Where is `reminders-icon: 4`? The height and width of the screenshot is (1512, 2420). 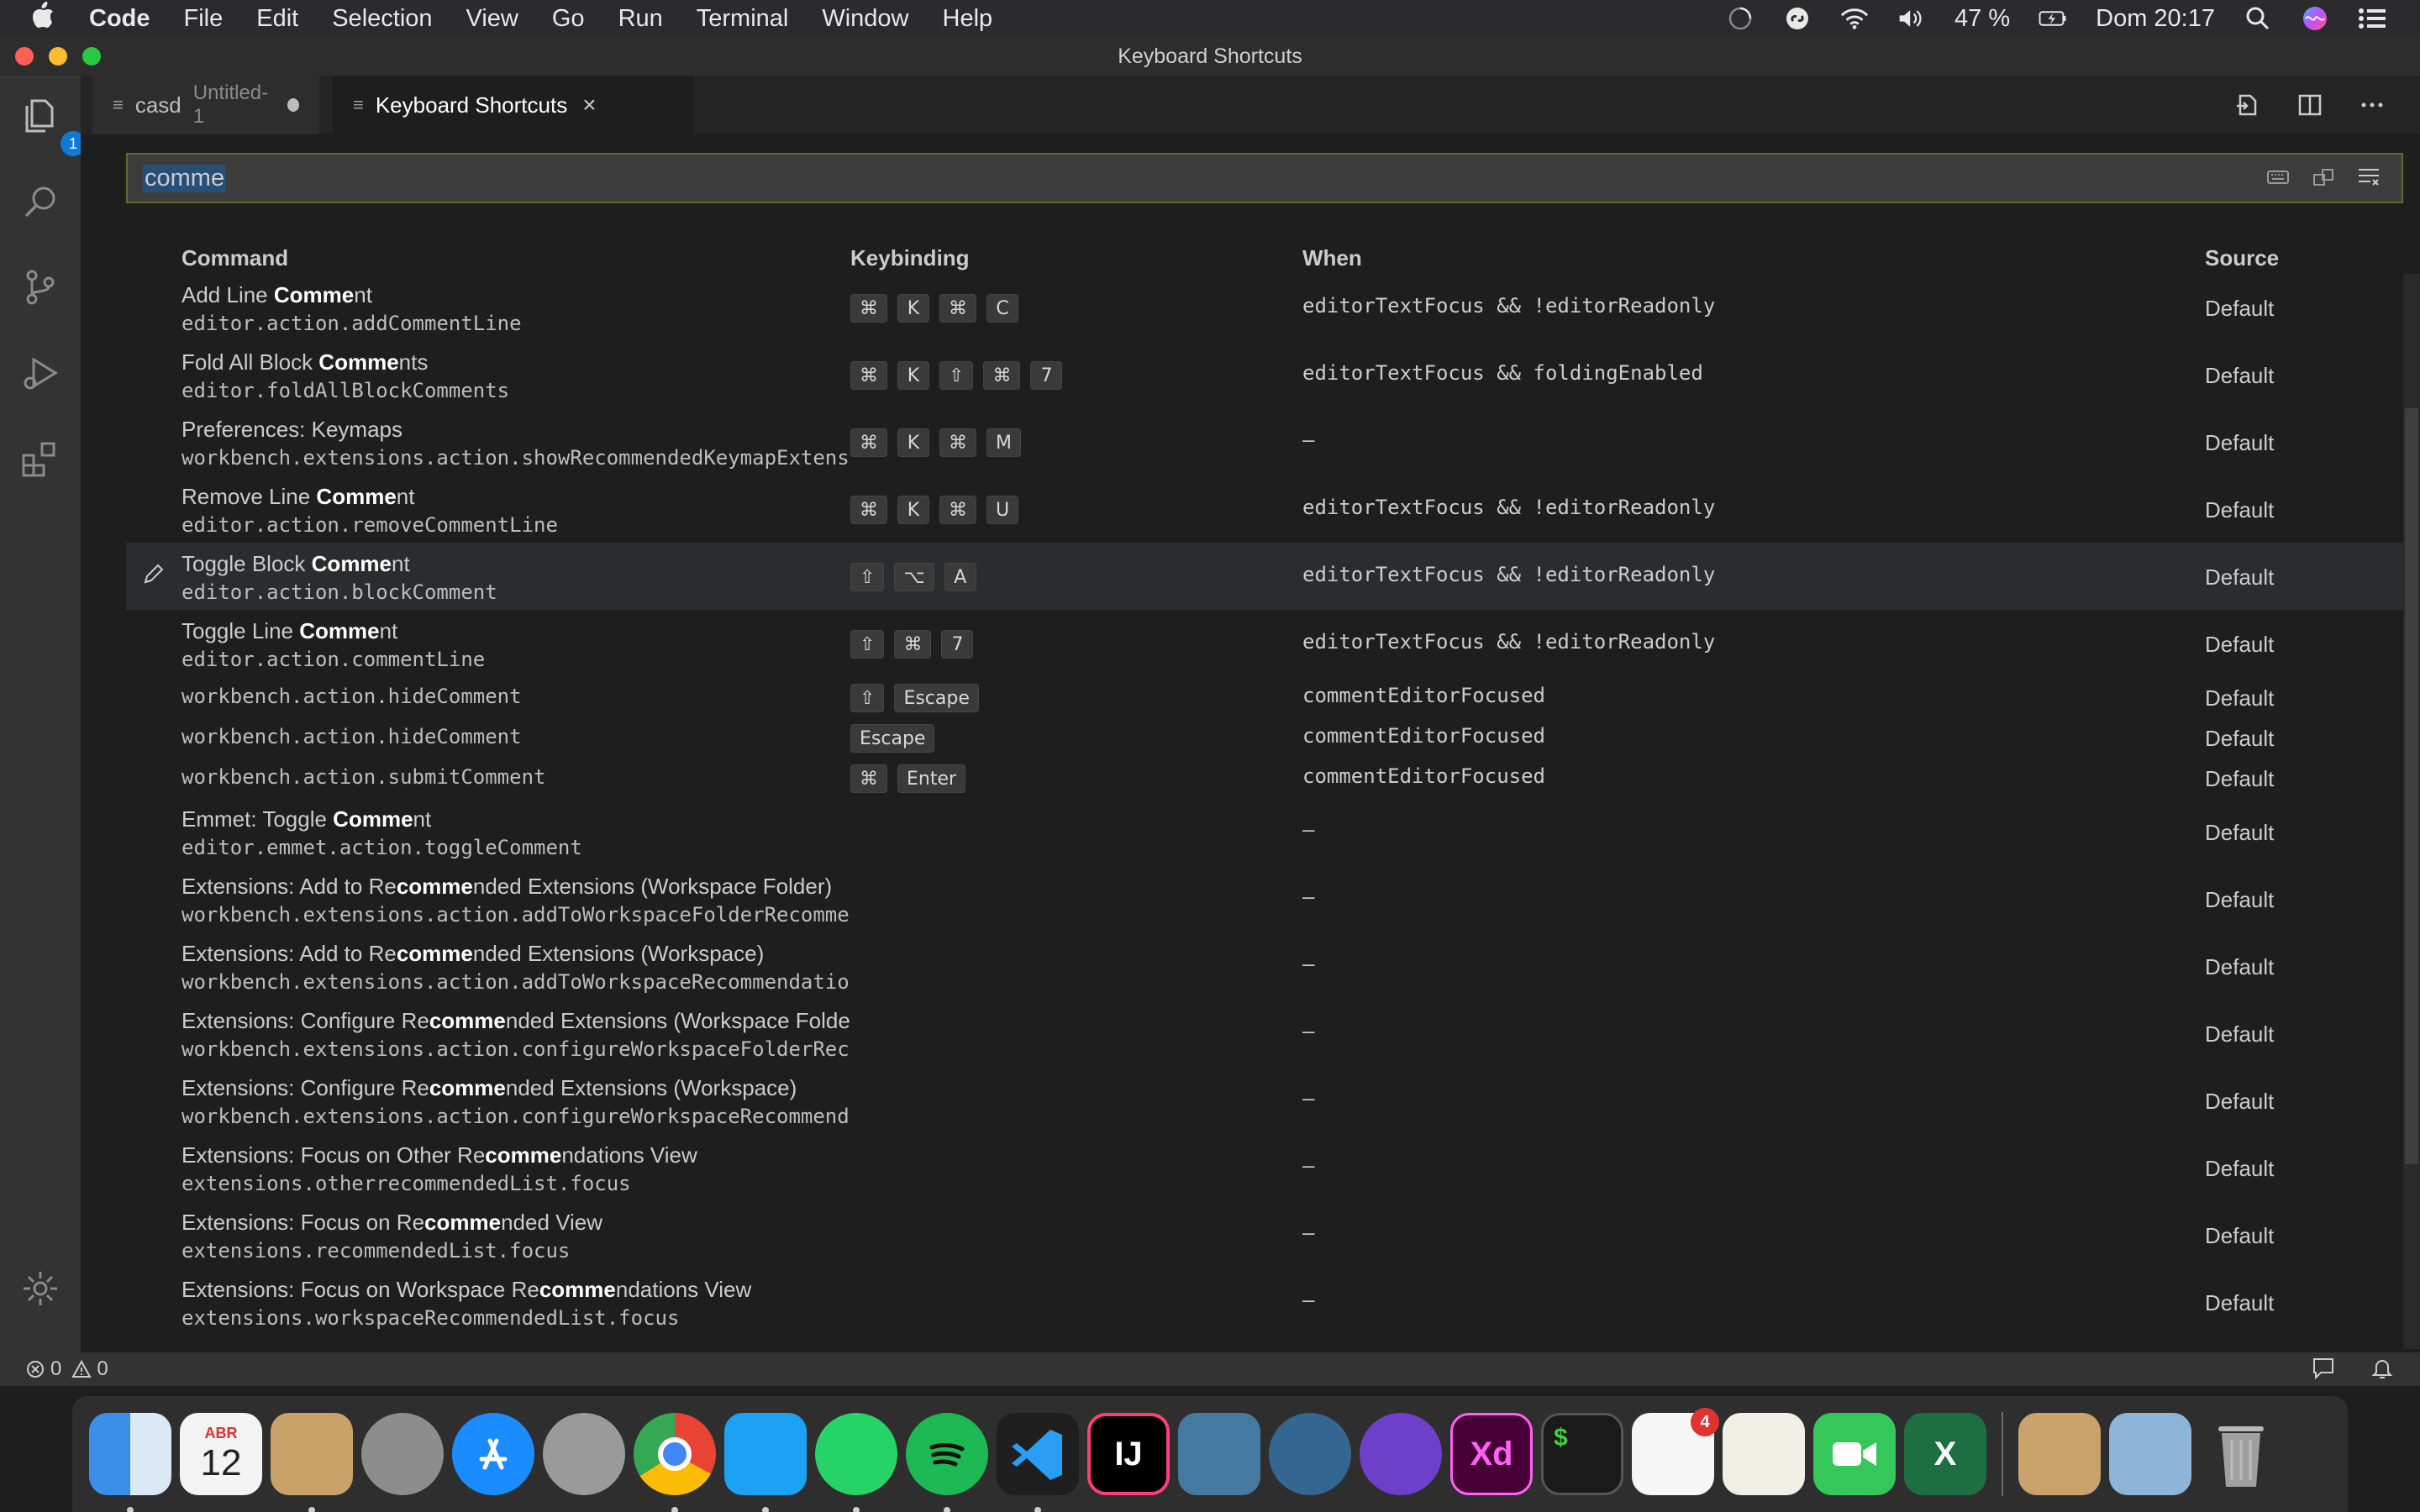
reminders-icon: 4 is located at coordinates (1676, 1451).